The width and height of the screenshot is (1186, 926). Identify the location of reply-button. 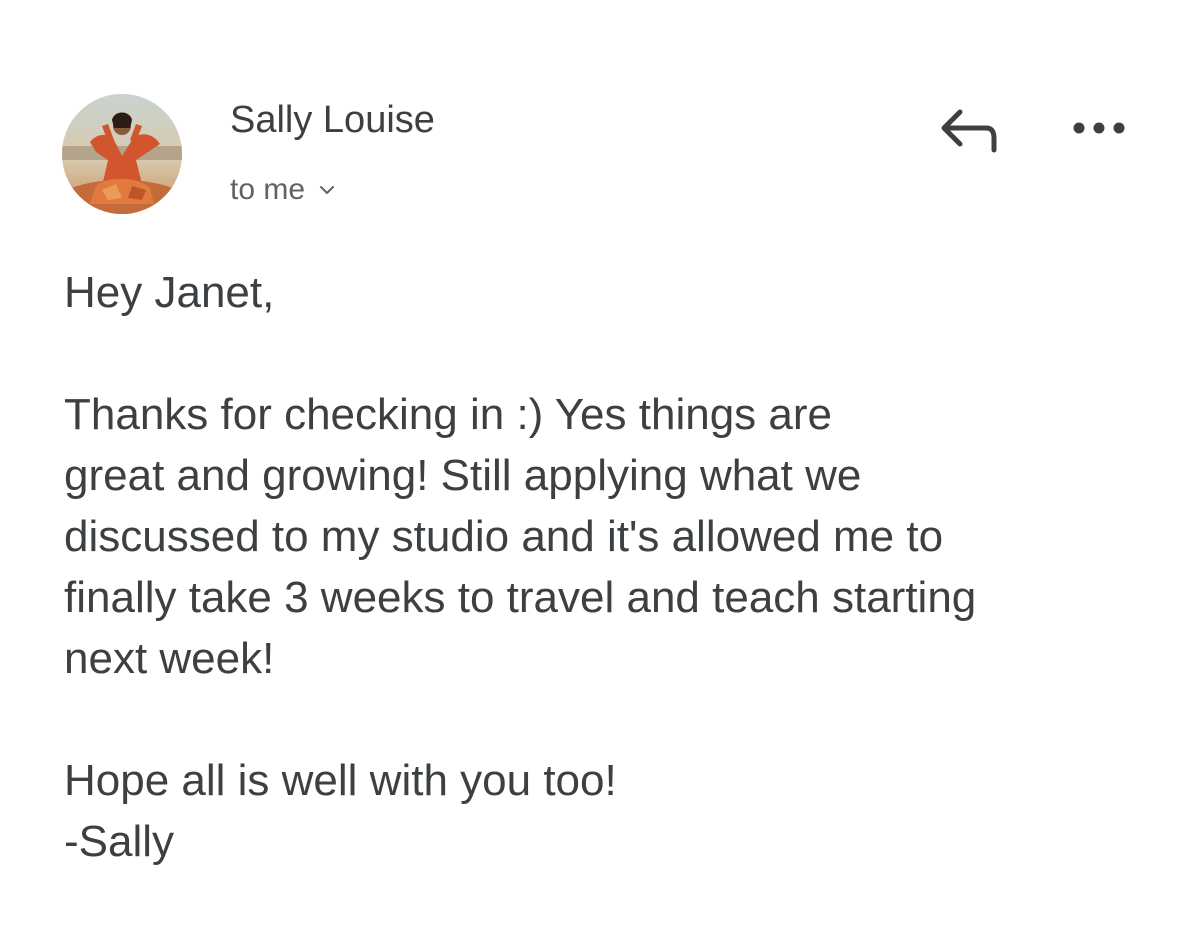
(970, 130).